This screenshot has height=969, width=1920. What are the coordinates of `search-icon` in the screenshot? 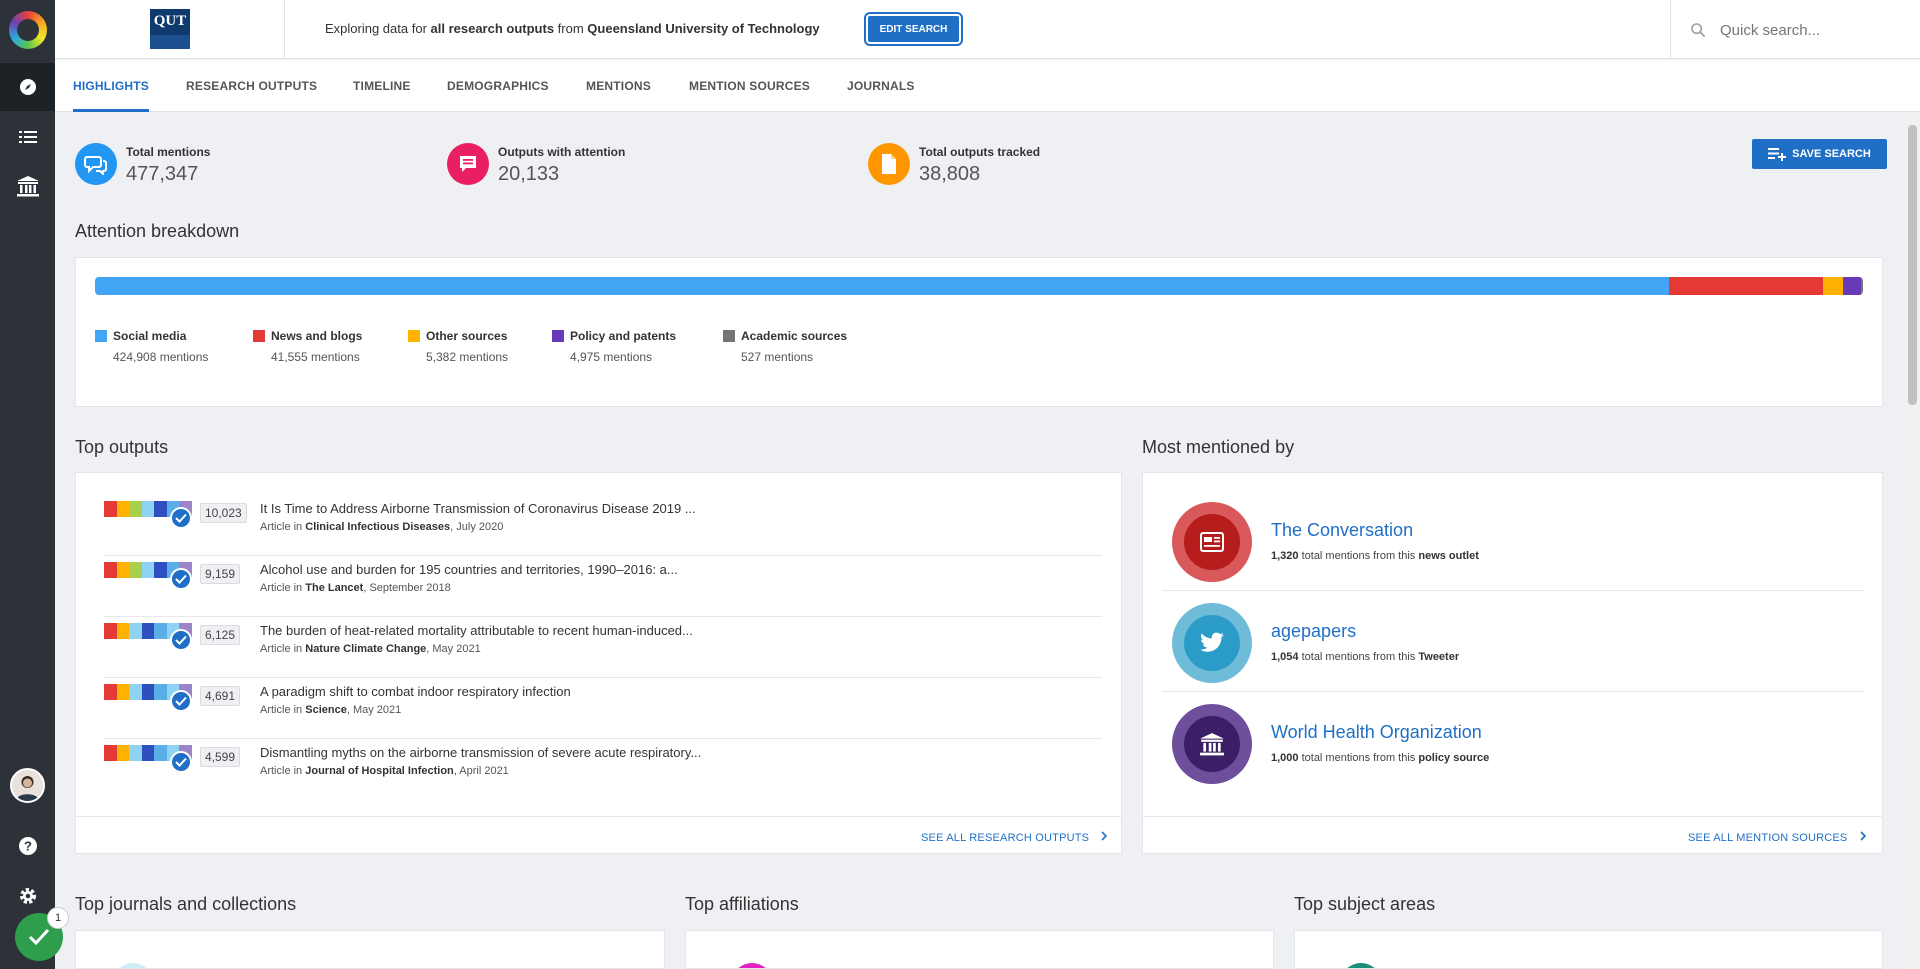 It's located at (1698, 30).